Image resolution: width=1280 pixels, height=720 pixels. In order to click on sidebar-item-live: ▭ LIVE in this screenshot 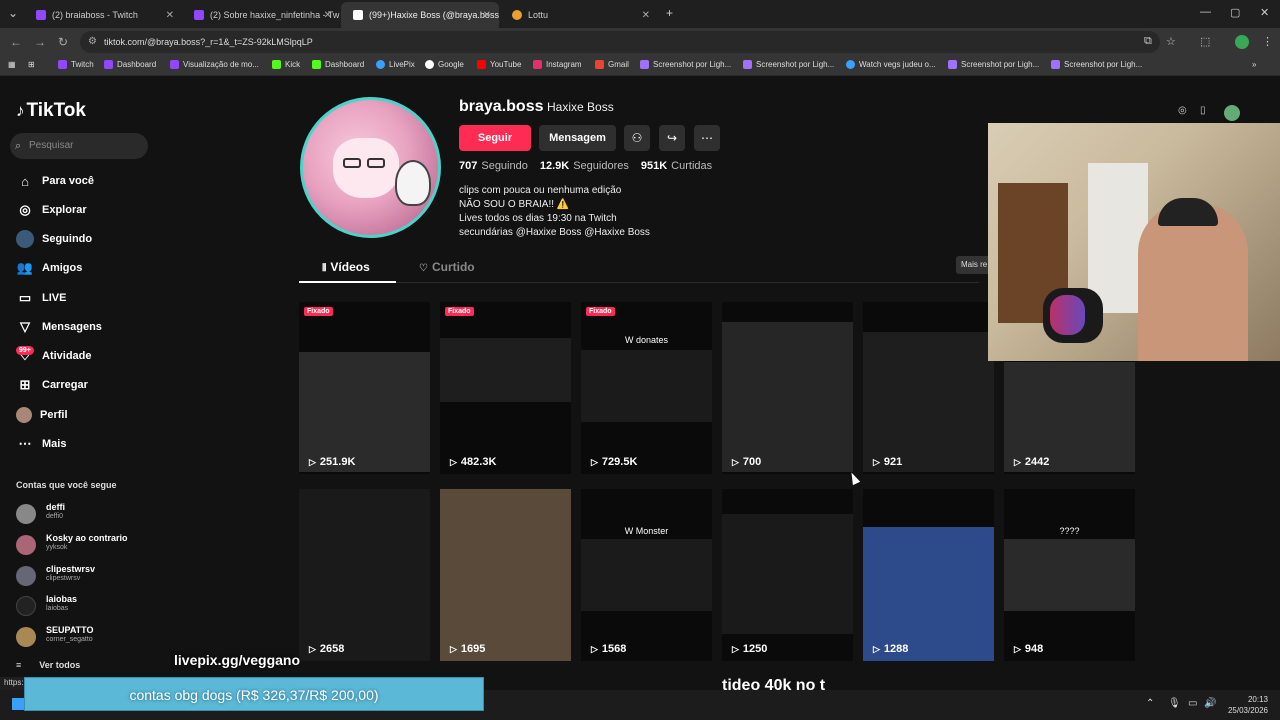, I will do `click(41, 298)`.